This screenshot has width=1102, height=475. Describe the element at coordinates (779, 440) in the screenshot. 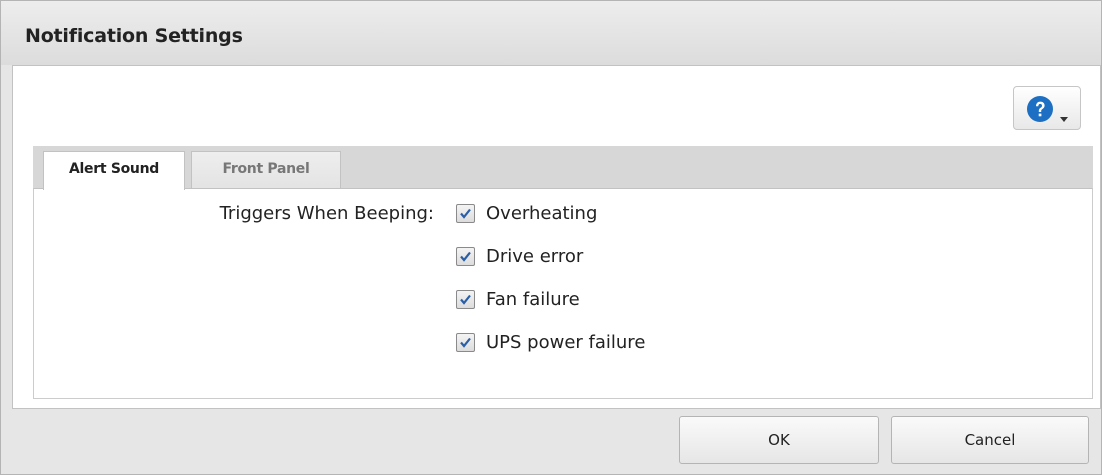

I see `ok-button: OK` at that location.